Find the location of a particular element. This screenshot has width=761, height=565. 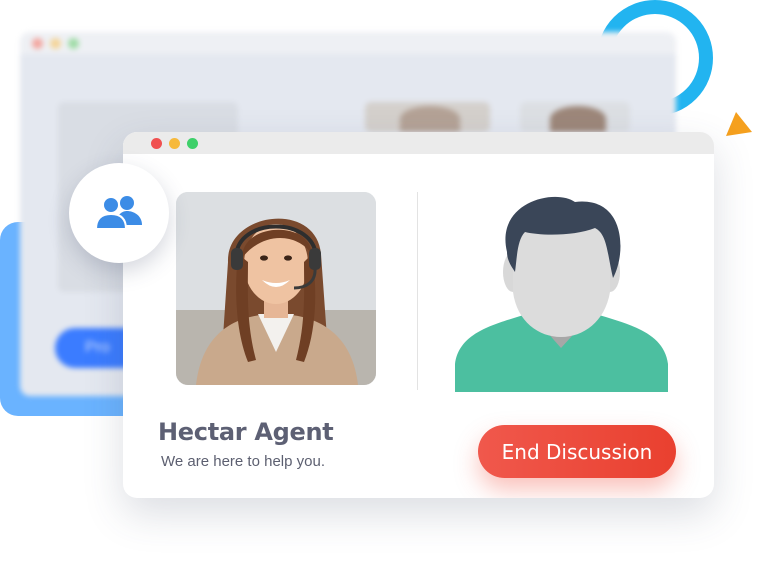

agent-name: Hectar Agent is located at coordinates (246, 432).